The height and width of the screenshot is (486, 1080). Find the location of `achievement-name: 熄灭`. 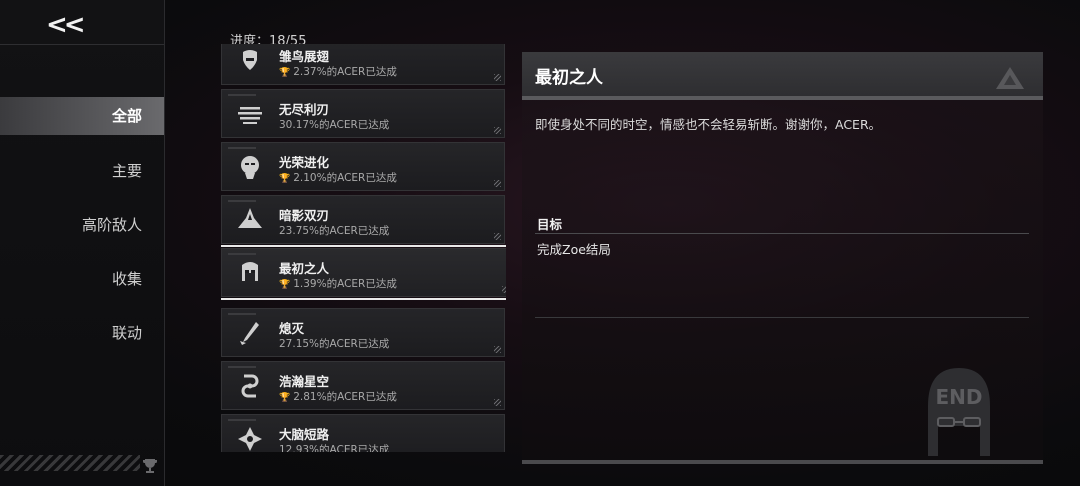

achievement-name: 熄灭 is located at coordinates (292, 328).